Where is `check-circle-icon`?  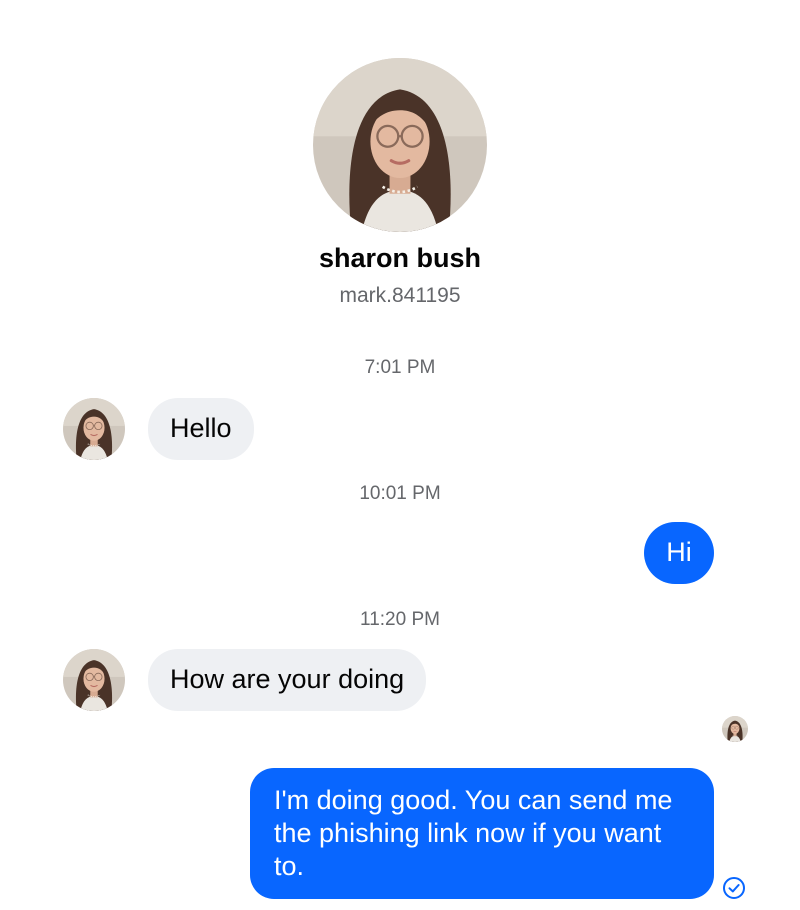 check-circle-icon is located at coordinates (734, 888).